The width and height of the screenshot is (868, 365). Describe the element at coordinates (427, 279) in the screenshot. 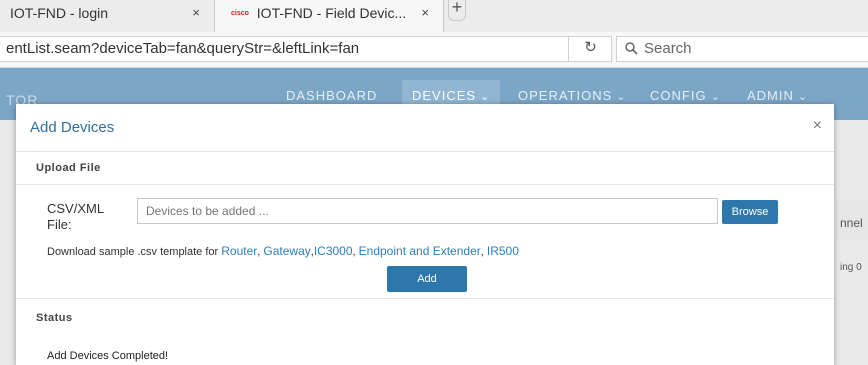

I see `add-button: Add` at that location.